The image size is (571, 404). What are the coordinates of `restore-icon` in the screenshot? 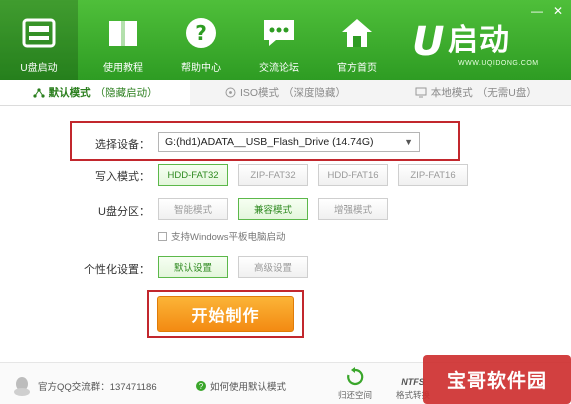 It's located at (355, 375).